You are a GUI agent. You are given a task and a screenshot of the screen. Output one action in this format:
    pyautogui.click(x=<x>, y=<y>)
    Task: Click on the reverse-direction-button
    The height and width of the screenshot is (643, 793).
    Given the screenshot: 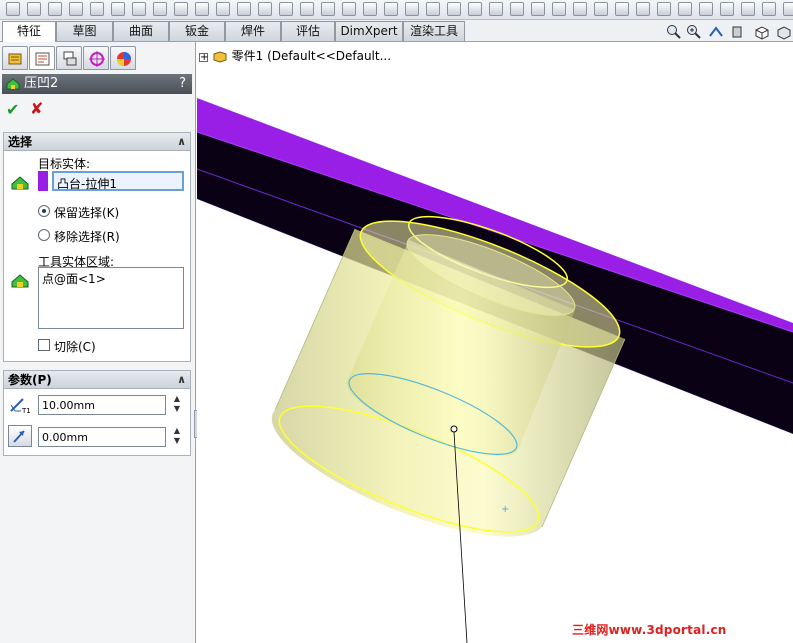 What is the action you would take?
    pyautogui.click(x=20, y=436)
    